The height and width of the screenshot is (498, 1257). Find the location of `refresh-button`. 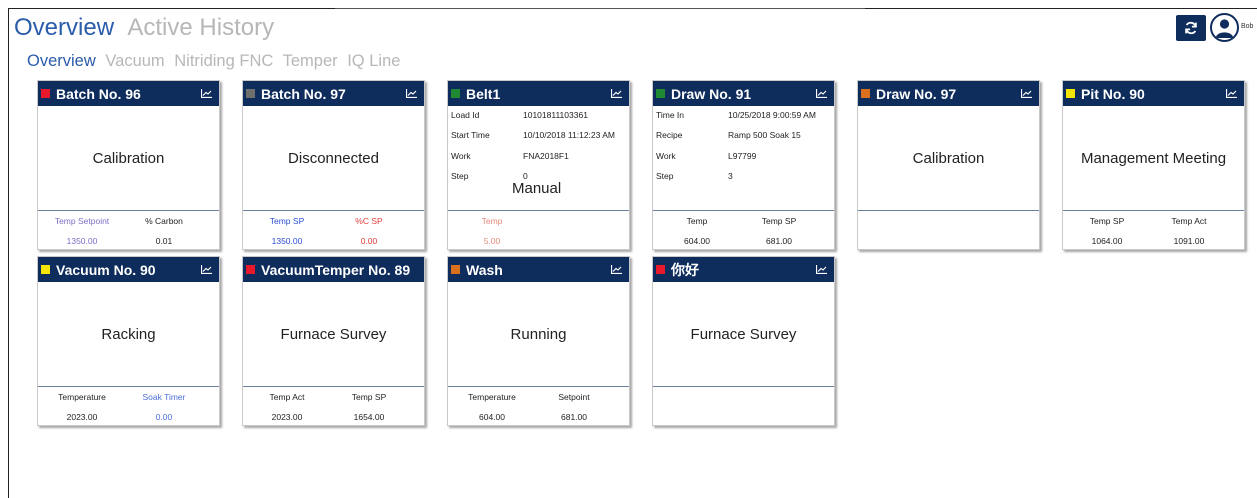

refresh-button is located at coordinates (1191, 28).